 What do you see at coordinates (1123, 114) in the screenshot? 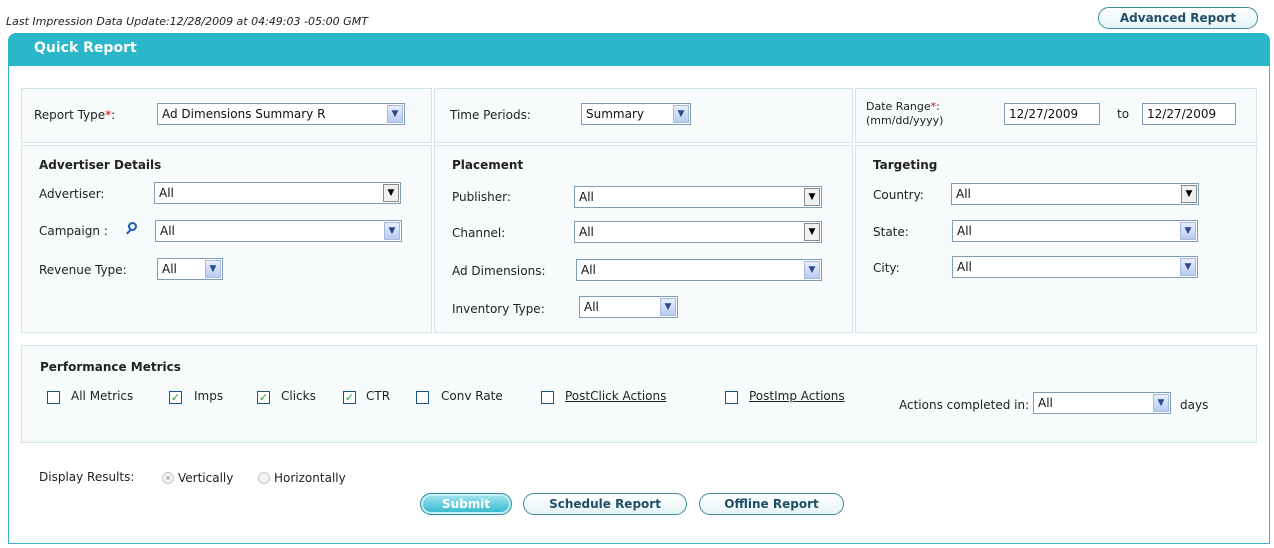
I see `date-to-label: to` at bounding box center [1123, 114].